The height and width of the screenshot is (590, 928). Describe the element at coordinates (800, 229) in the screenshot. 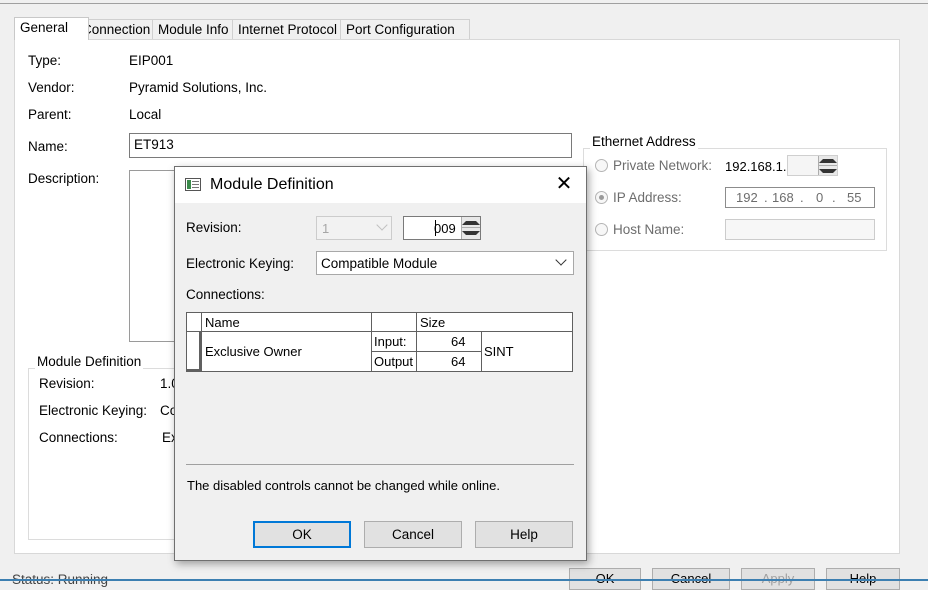

I see `host-name-input` at that location.